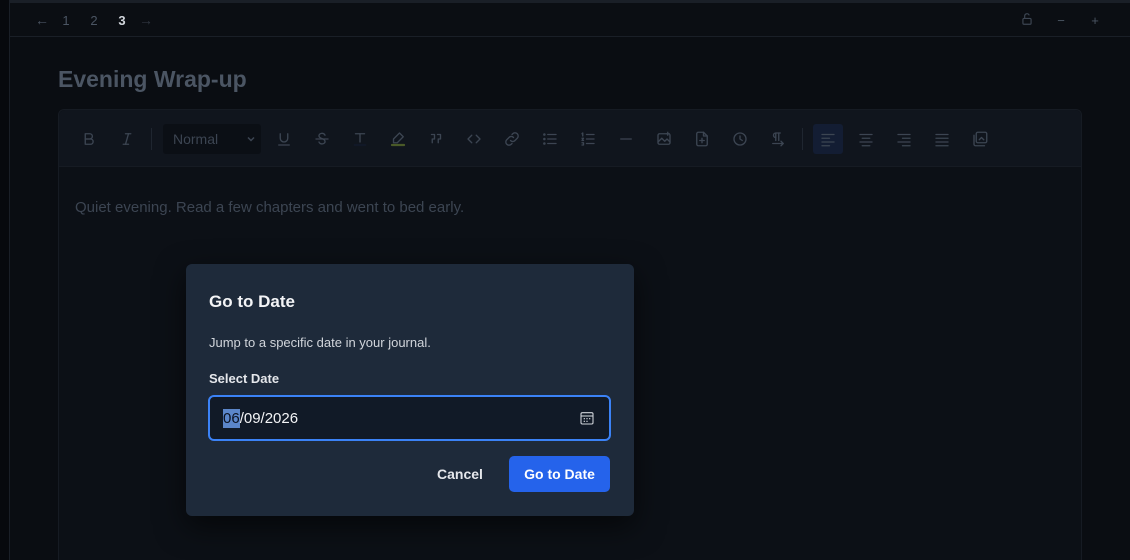 The image size is (1130, 560). Describe the element at coordinates (252, 301) in the screenshot. I see `dialog-title: Go to Date` at that location.